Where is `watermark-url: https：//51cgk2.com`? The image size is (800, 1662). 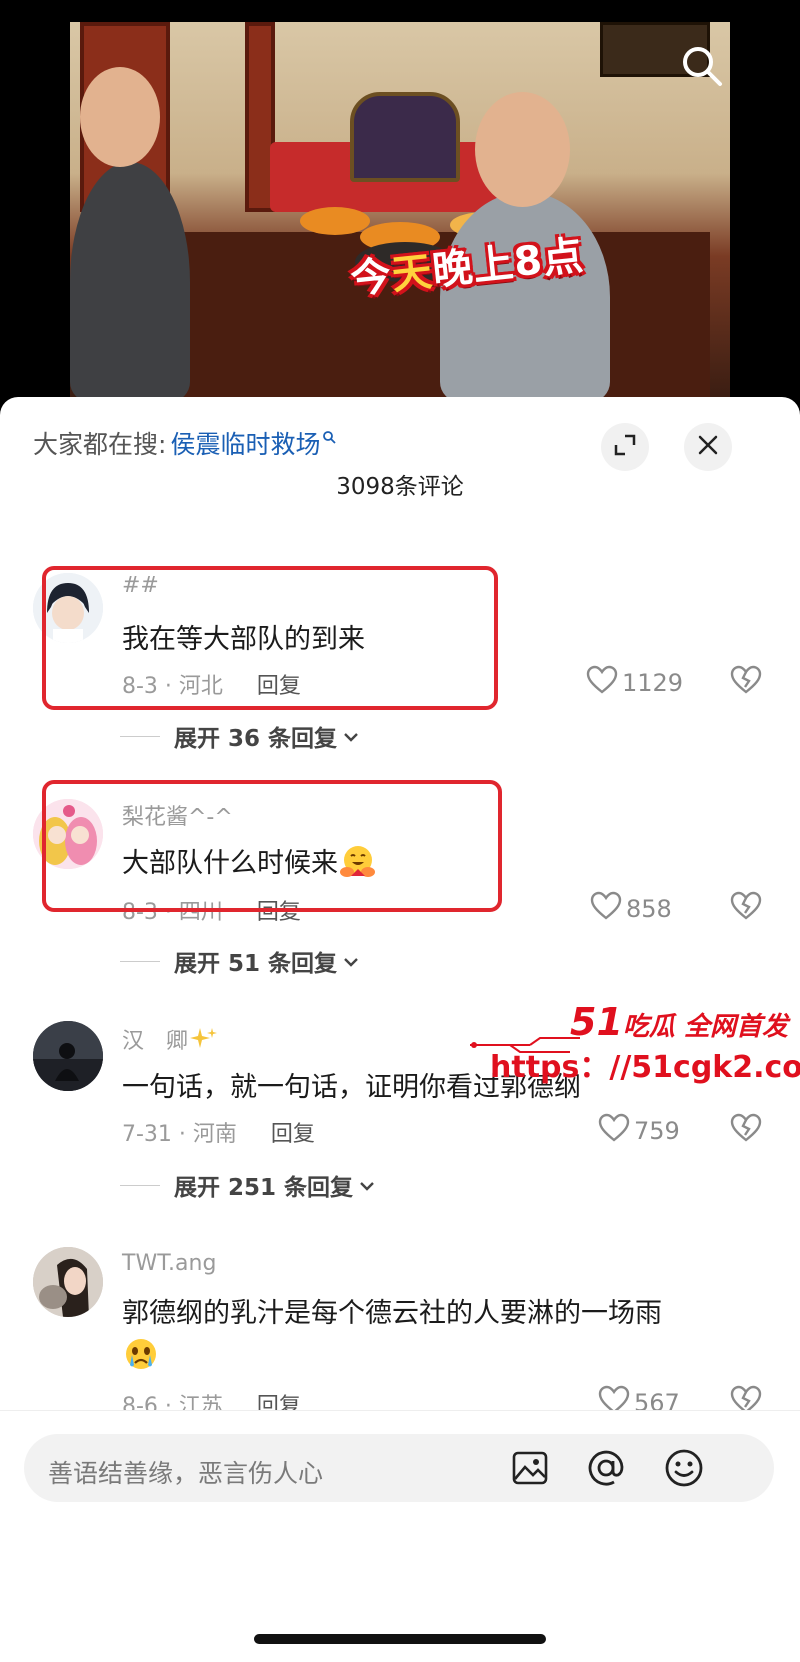
watermark-url: https：//51cgk2.com is located at coordinates (645, 1067).